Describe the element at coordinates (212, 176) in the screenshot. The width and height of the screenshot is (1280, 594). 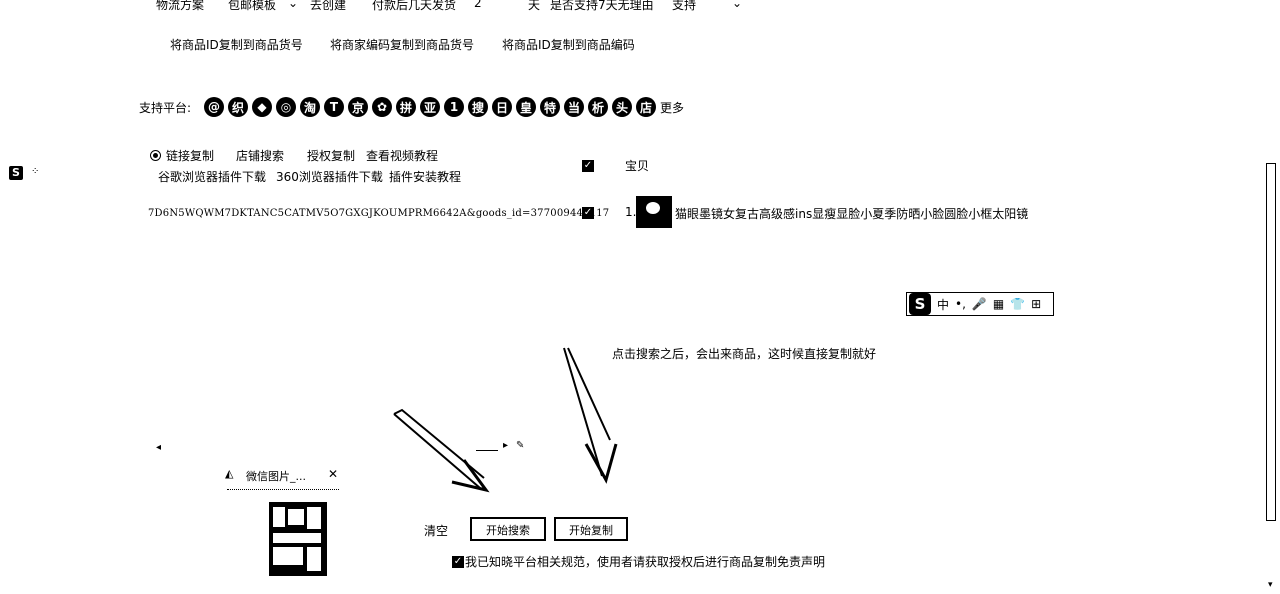
I see `chrome-plugin-link: 谷歌浏览器插件下载` at that location.